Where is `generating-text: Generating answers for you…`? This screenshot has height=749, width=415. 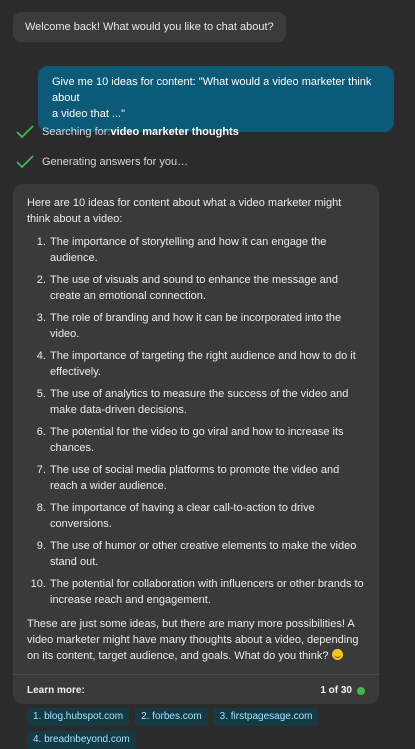 generating-text: Generating answers for you… is located at coordinates (115, 162).